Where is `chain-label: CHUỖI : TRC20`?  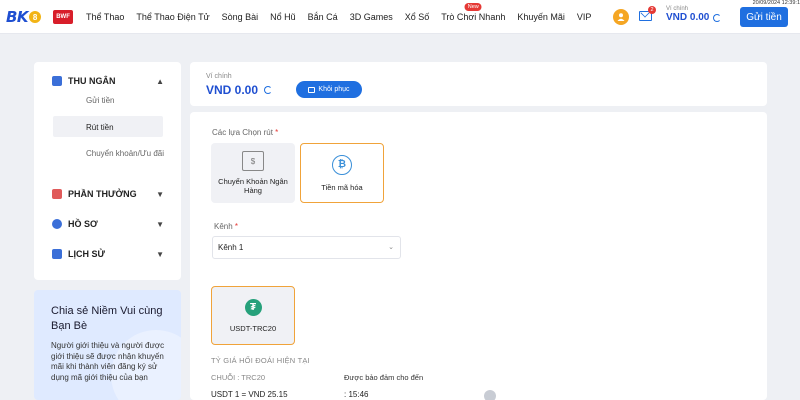 chain-label: CHUỖI : TRC20 is located at coordinates (238, 377).